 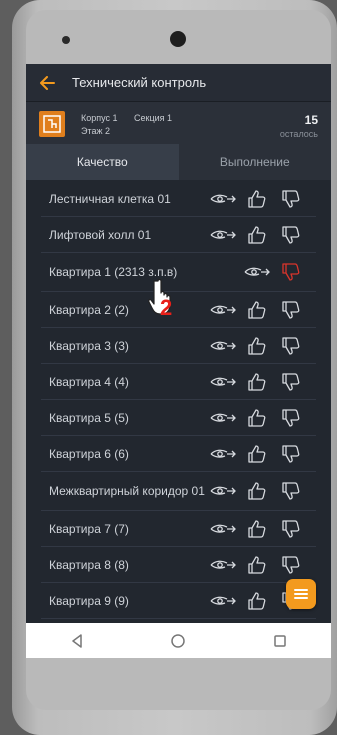 I want to click on section-label: Секция 1, so click(x=153, y=118).